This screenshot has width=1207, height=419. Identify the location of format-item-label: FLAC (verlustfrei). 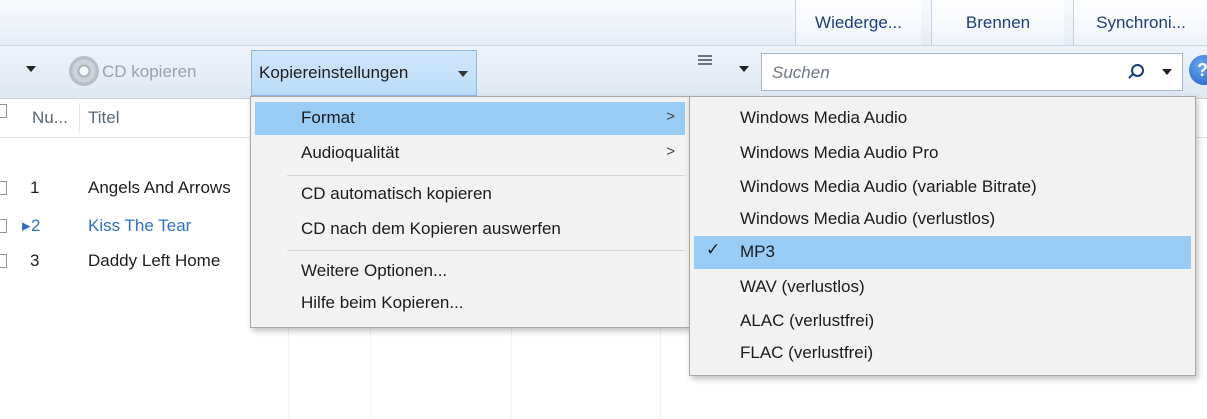
(807, 352).